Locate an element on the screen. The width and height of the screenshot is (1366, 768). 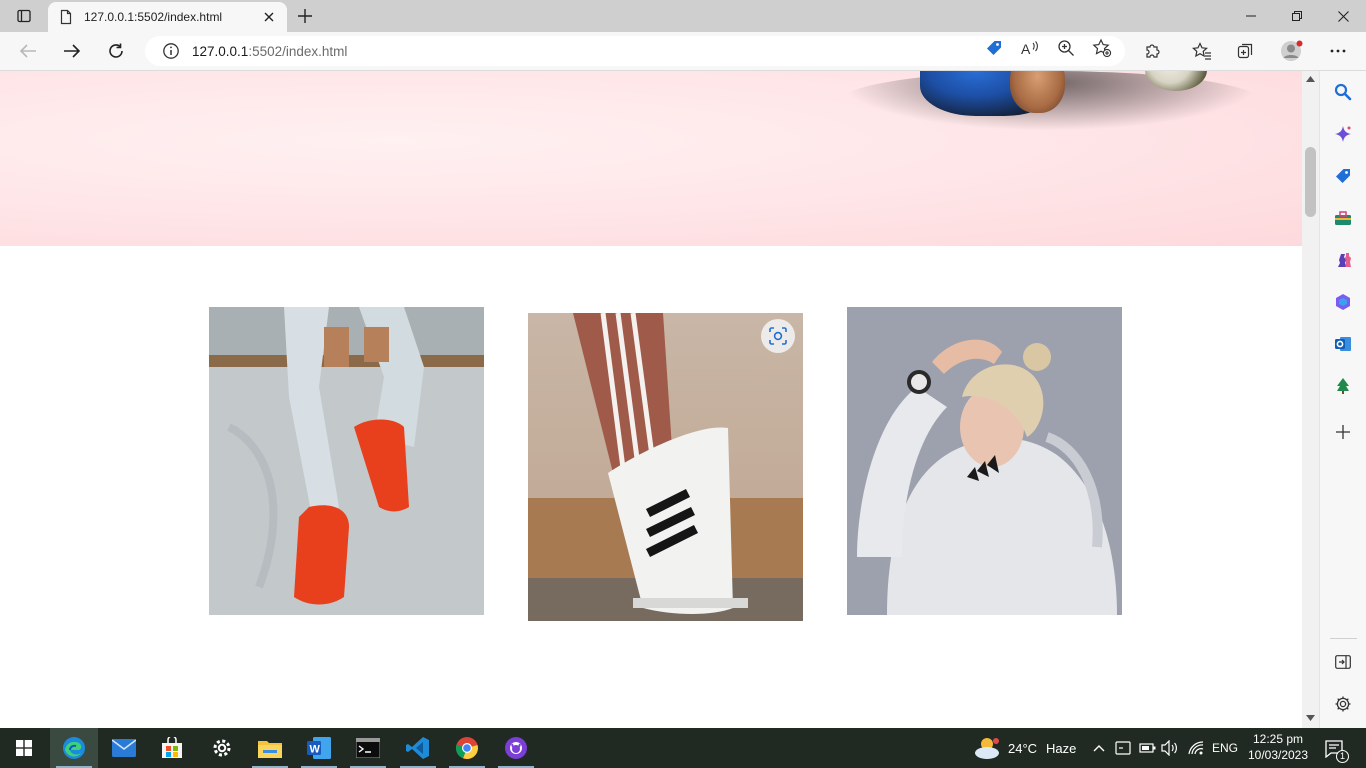
sidebar-tools-button is located at coordinates (1343, 218).